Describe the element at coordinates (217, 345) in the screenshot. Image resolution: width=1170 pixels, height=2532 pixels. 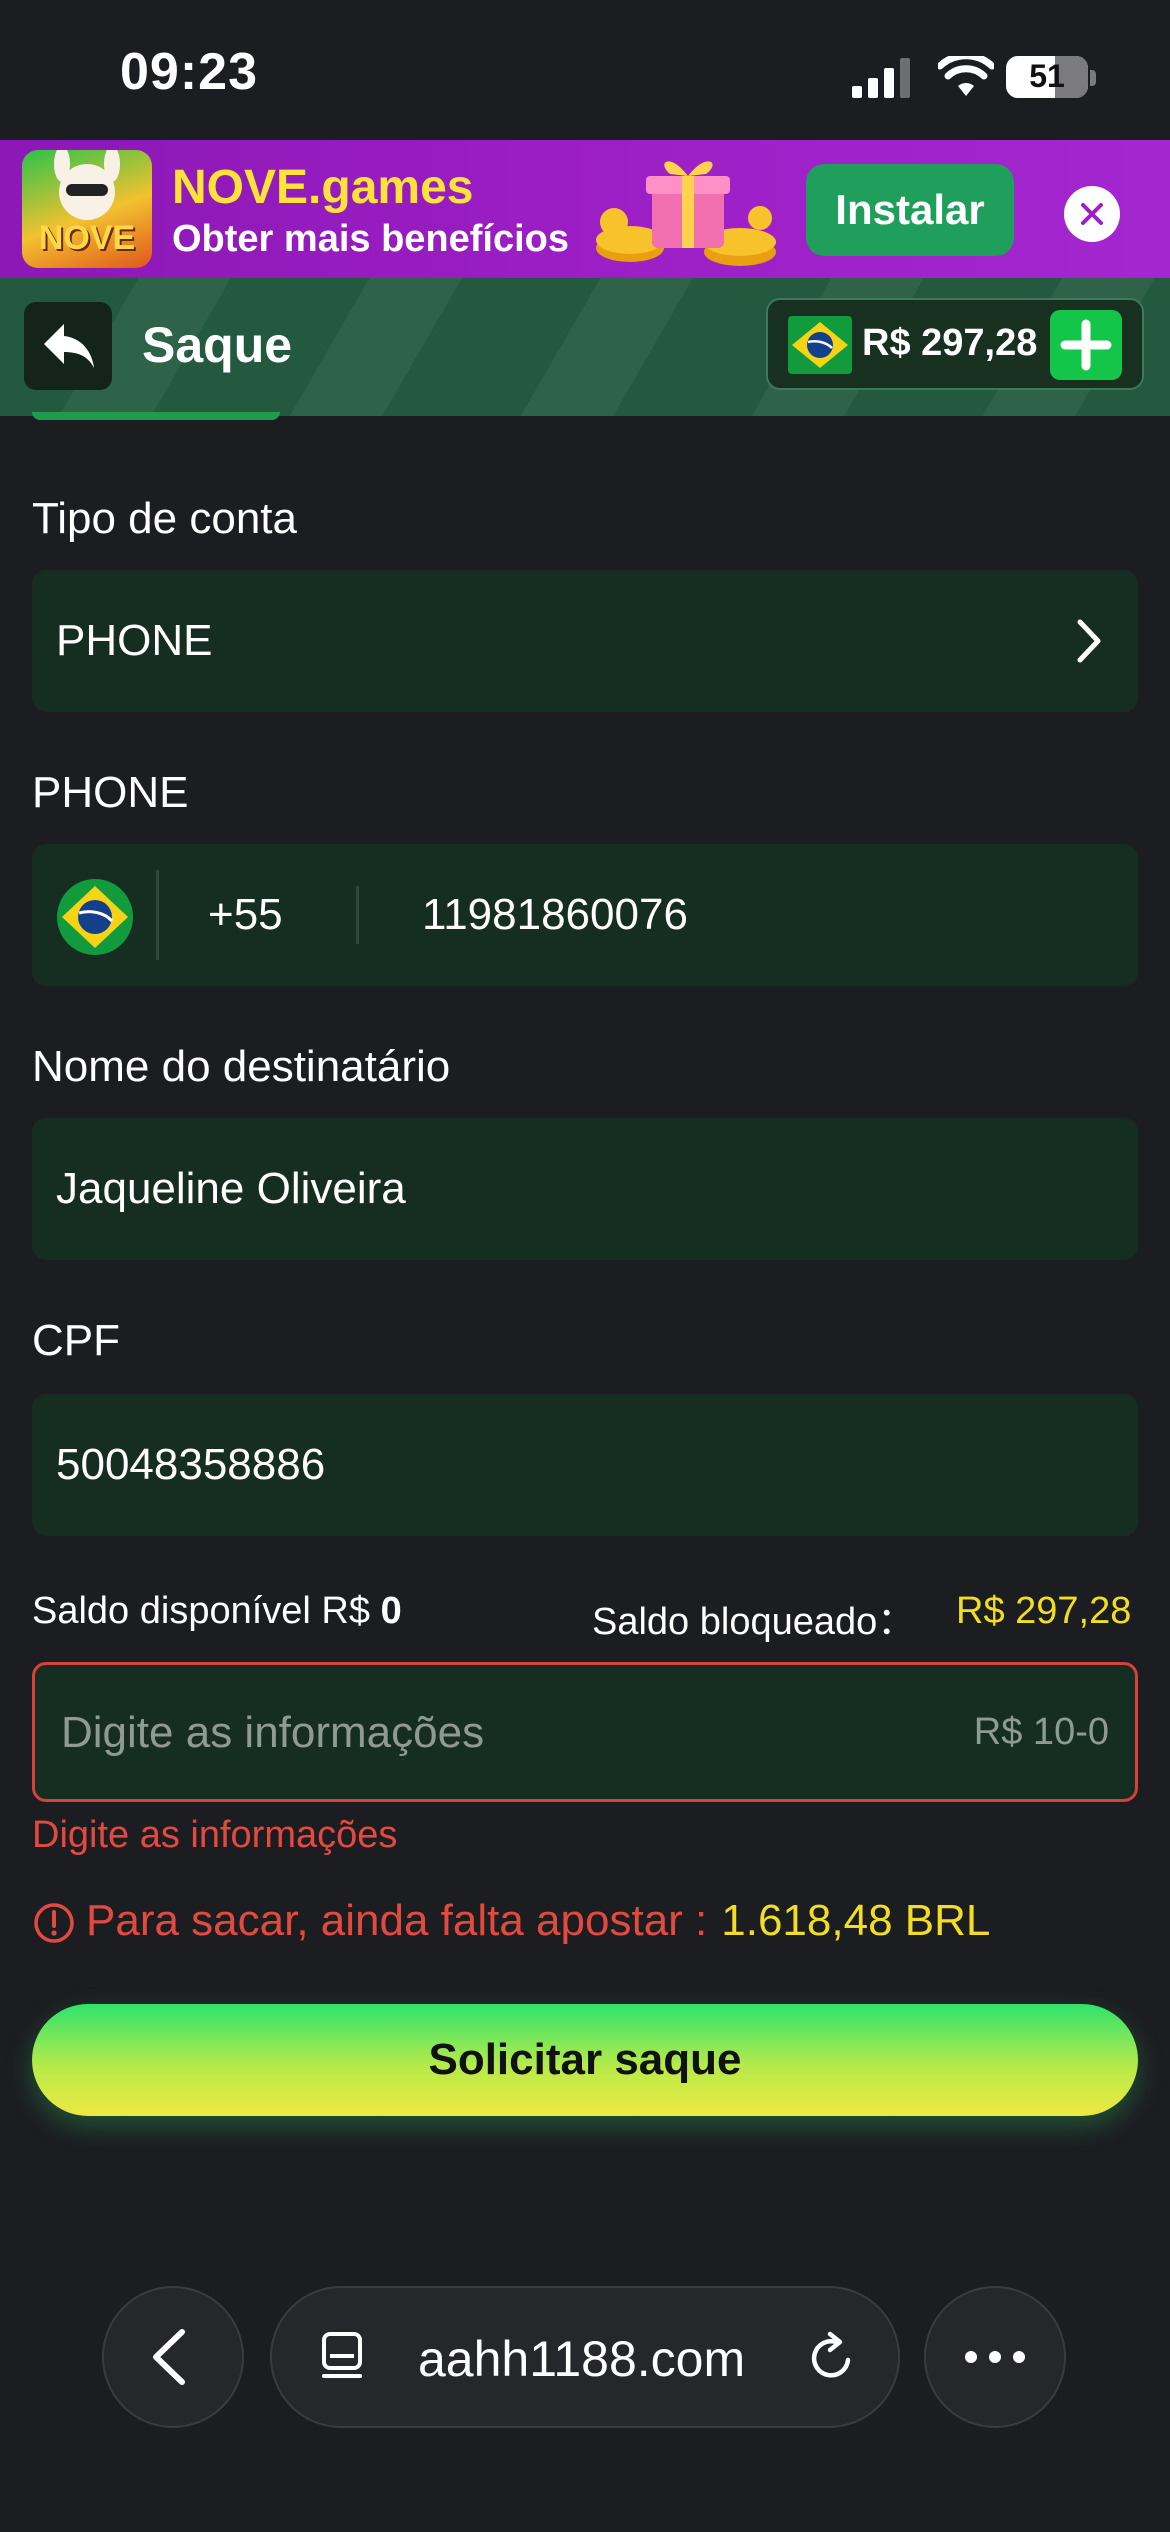
I see `page-title: Saque` at that location.